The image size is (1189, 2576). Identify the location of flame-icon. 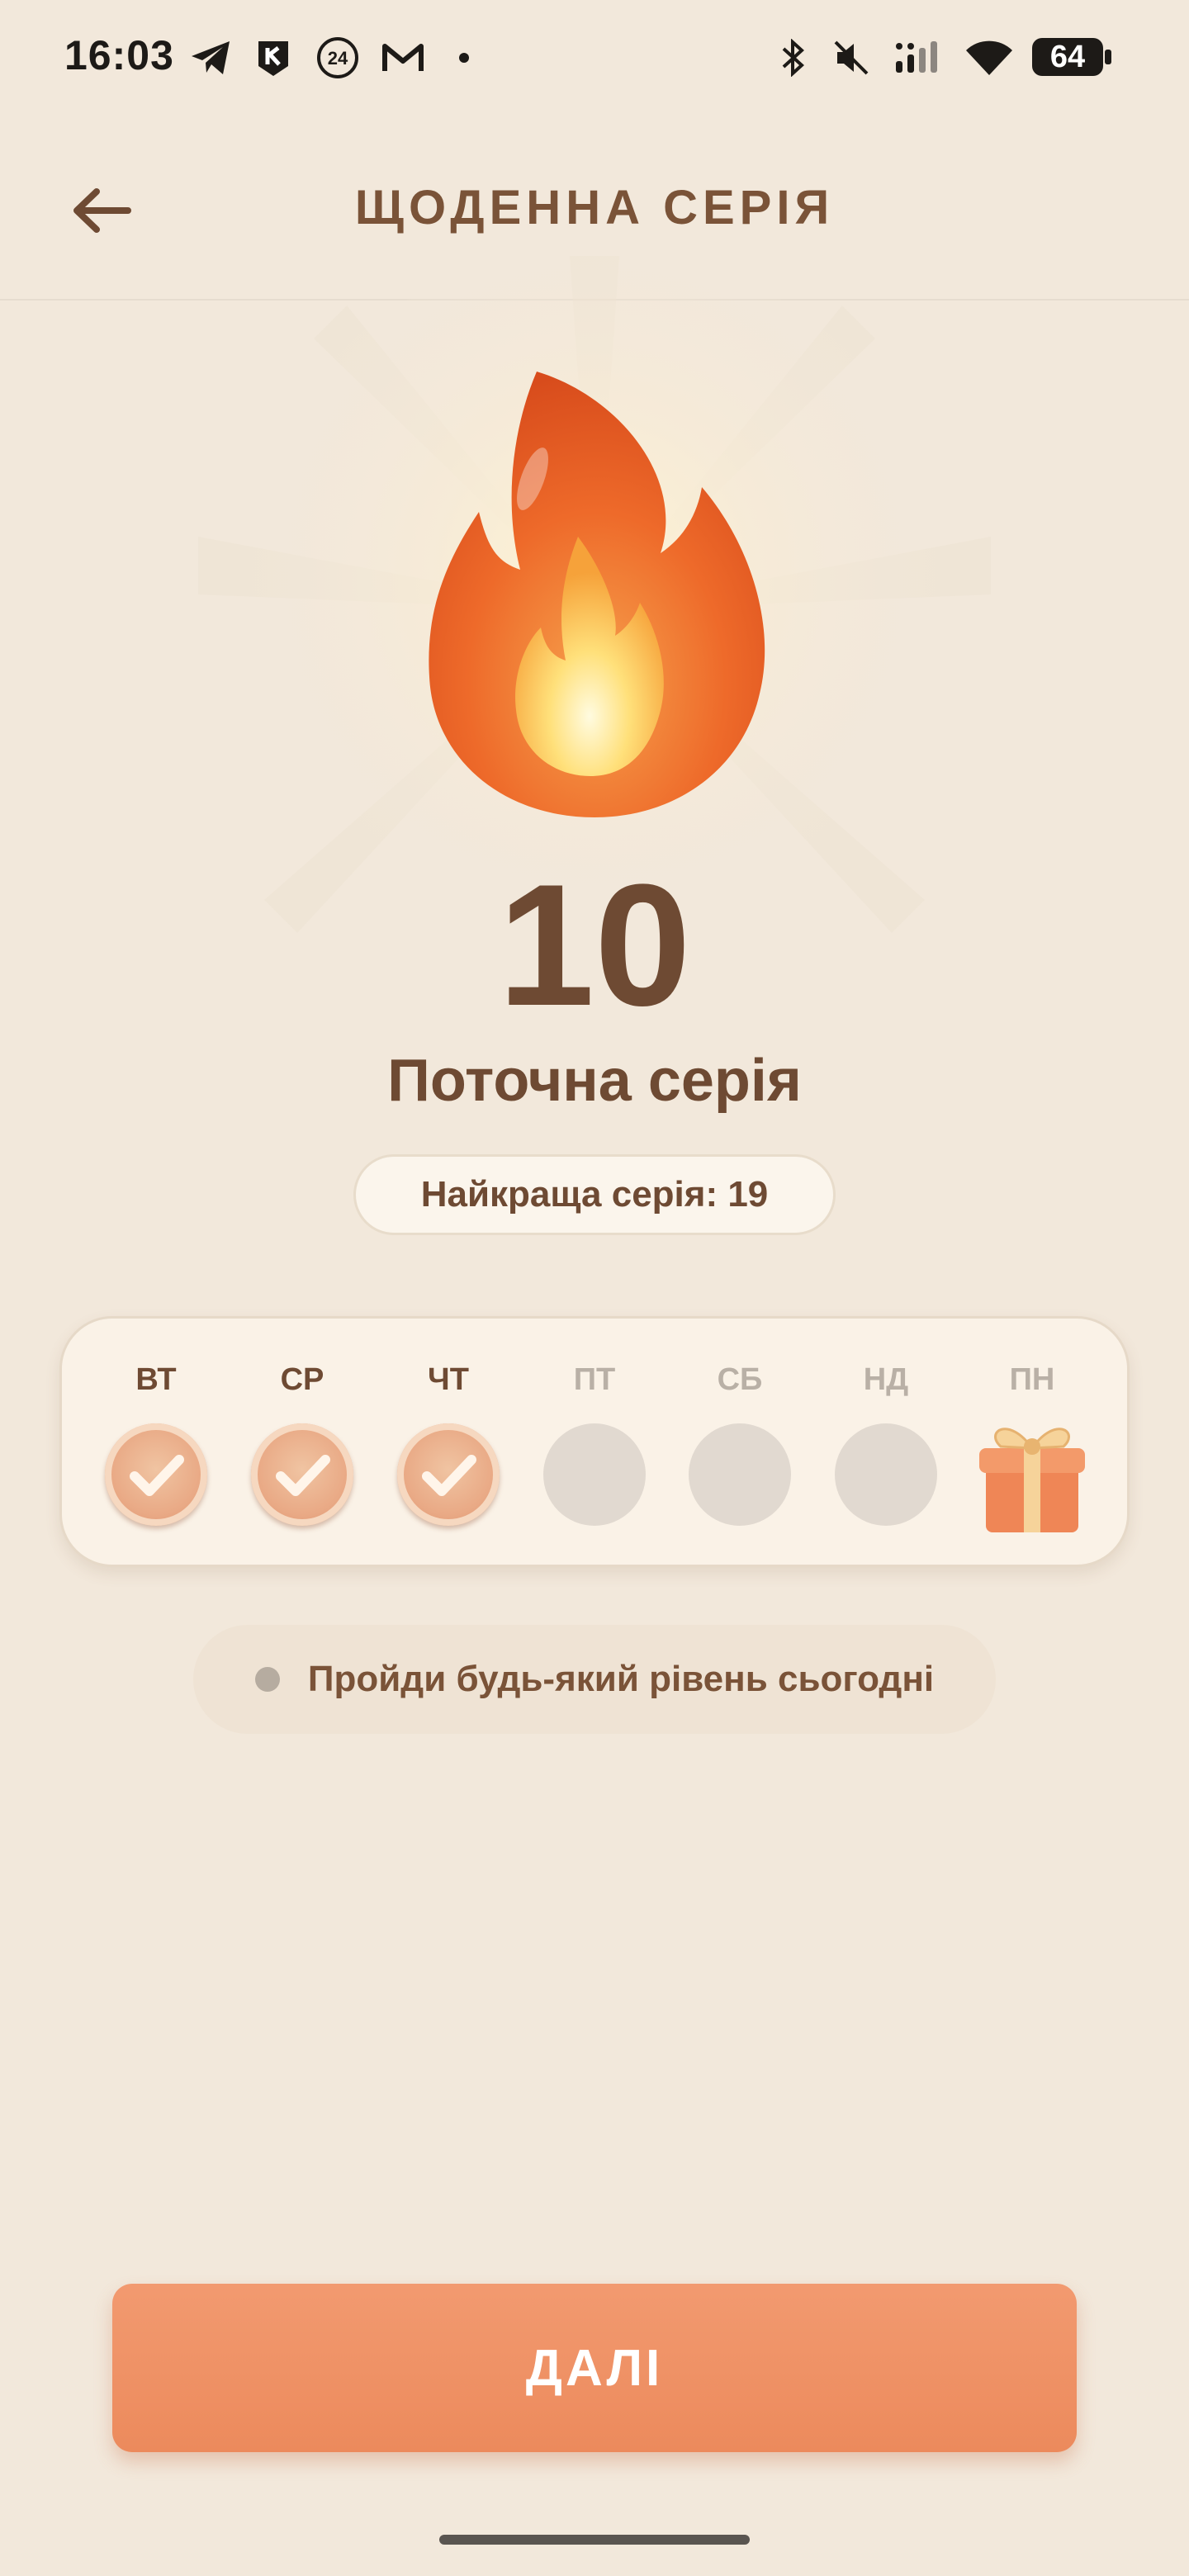
(597, 594).